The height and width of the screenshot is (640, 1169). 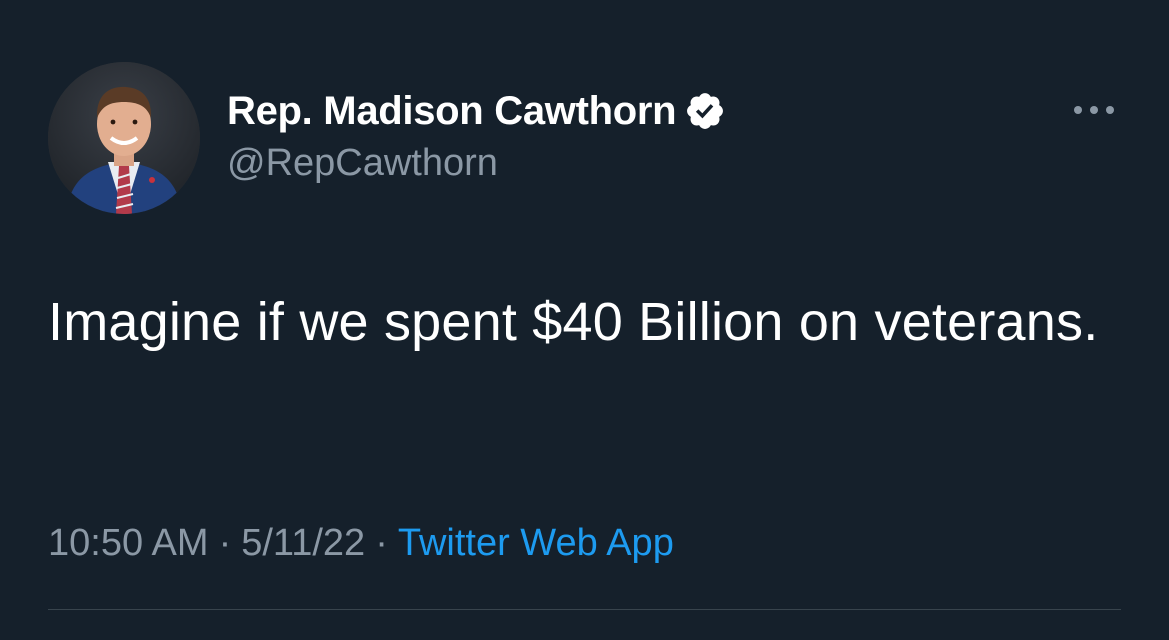 I want to click on verified-badge-icon, so click(x=705, y=111).